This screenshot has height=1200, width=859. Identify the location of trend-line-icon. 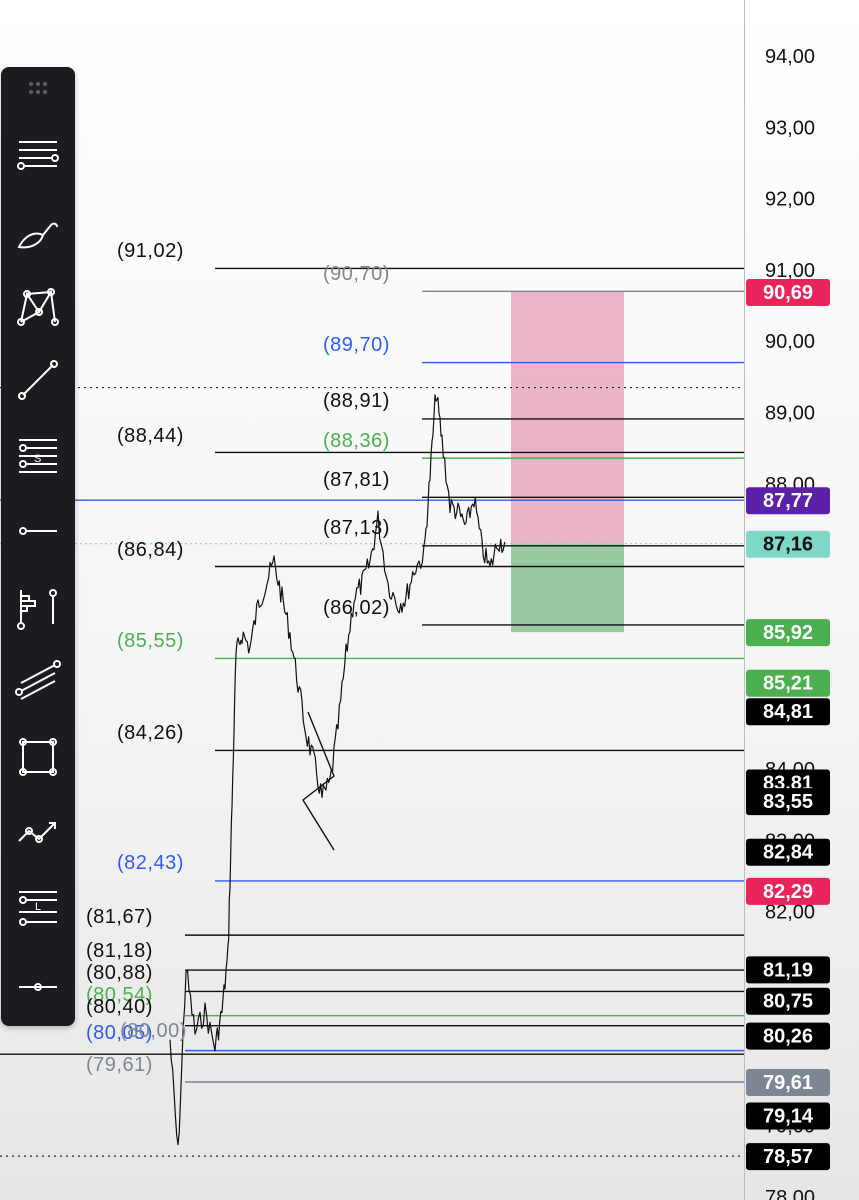
(38, 380).